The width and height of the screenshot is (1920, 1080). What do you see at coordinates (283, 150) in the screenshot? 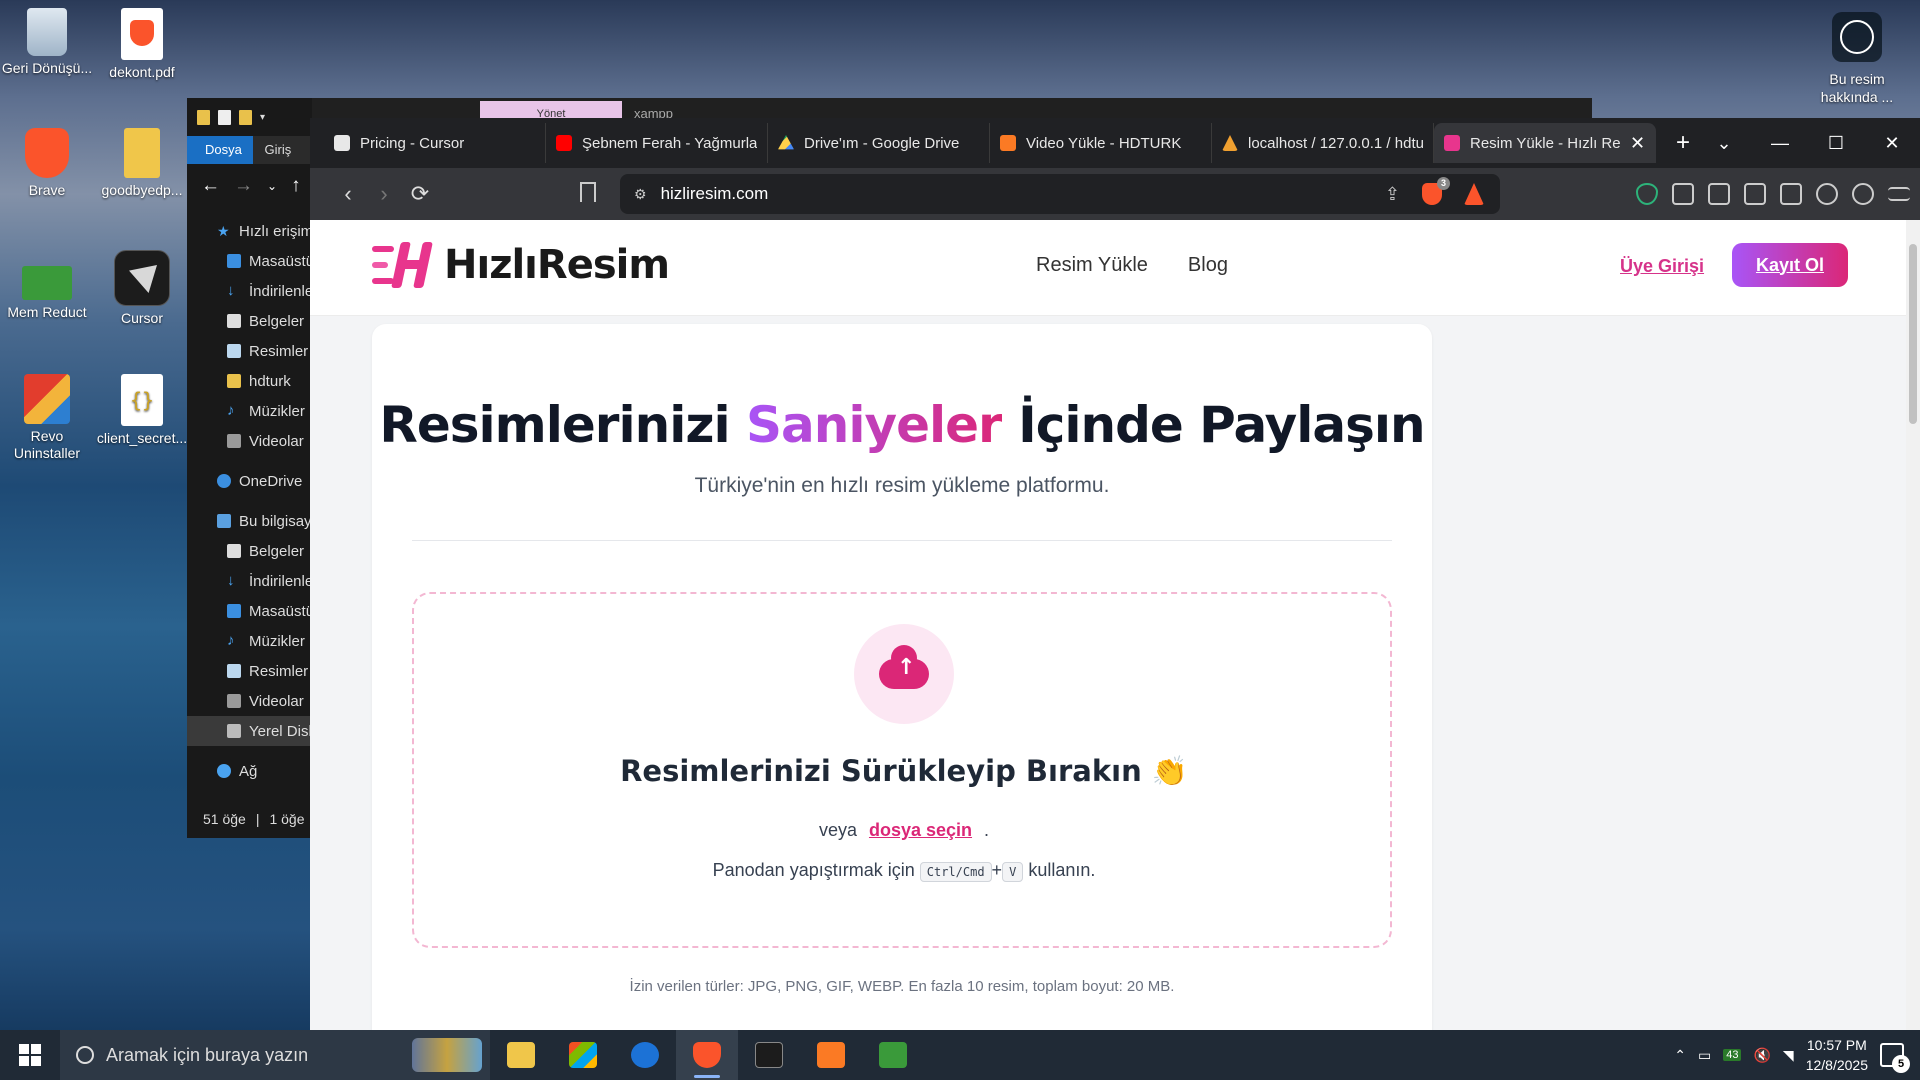
I see `ribbon-tab-home: Giriş` at bounding box center [283, 150].